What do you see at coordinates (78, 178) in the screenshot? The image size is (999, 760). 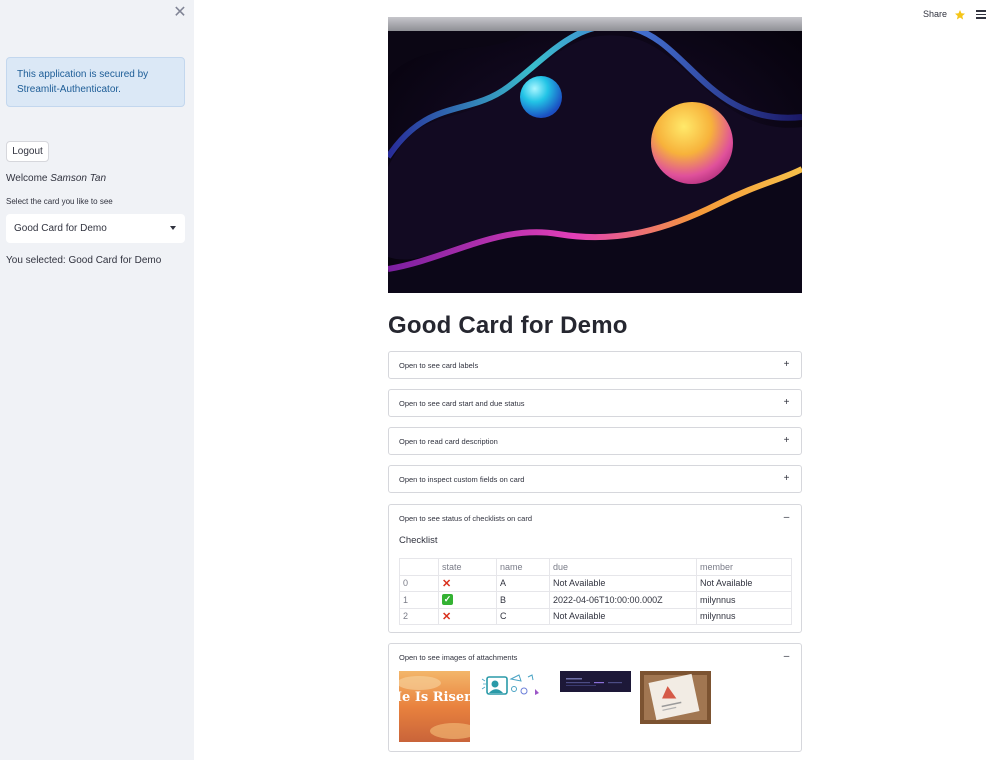 I see `user-name: Samson Tan` at bounding box center [78, 178].